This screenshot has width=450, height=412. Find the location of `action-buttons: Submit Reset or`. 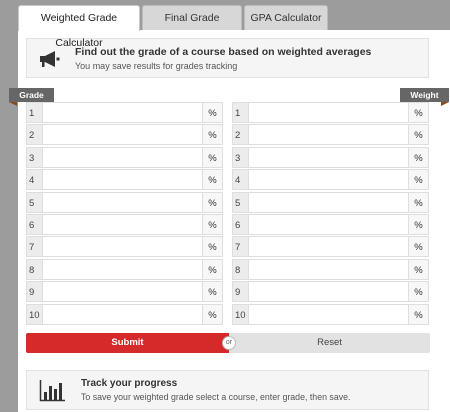

action-buttons: Submit Reset or is located at coordinates (228, 343).